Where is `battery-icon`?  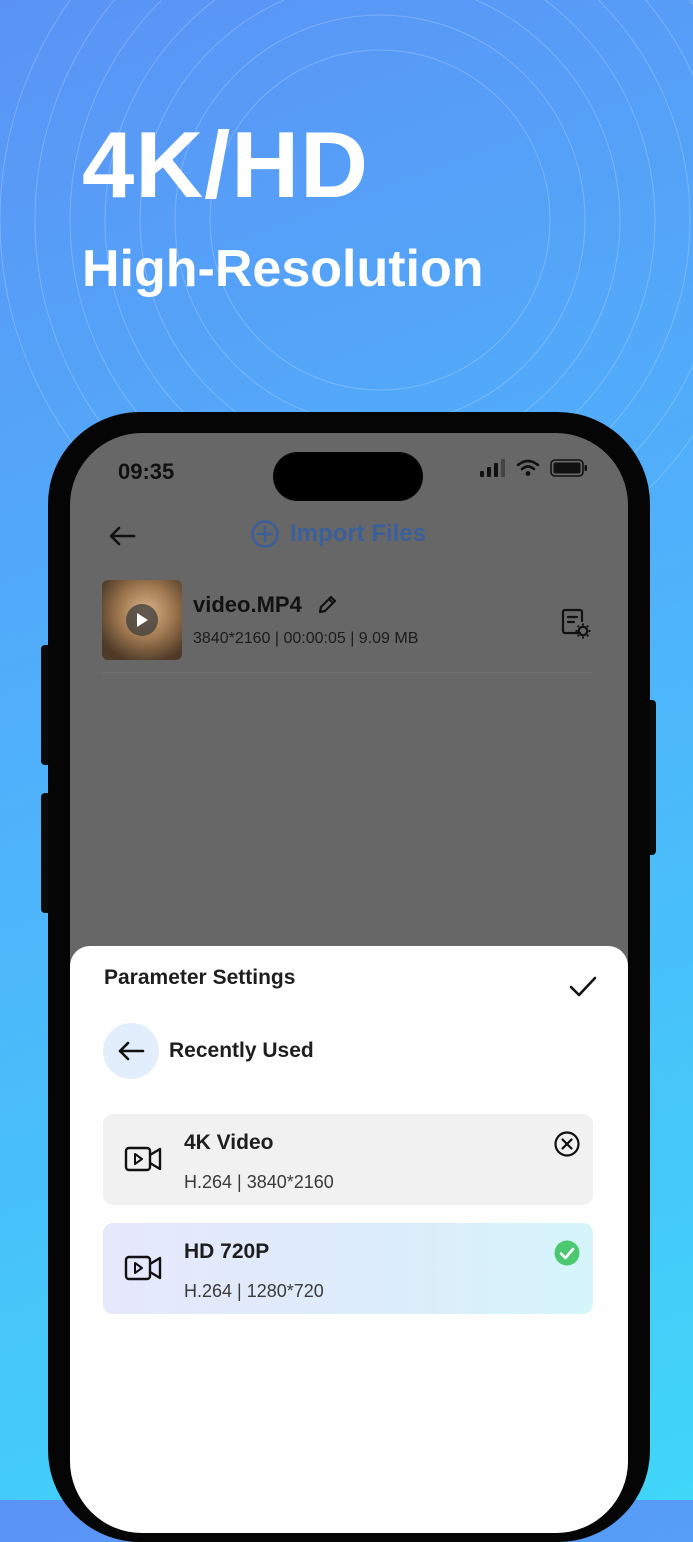 battery-icon is located at coordinates (568, 468).